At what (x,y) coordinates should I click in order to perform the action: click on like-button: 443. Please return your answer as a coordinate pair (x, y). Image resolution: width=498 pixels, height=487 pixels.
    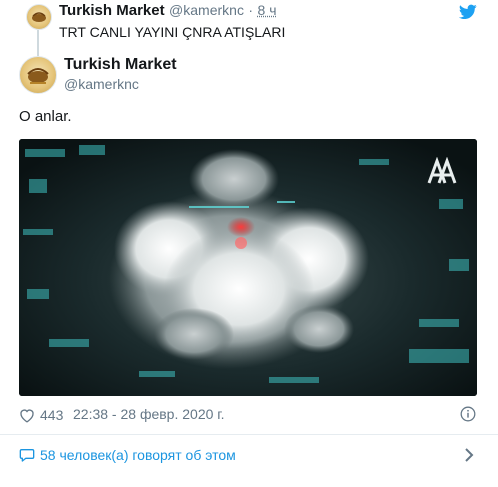
    Looking at the image, I should click on (41, 415).